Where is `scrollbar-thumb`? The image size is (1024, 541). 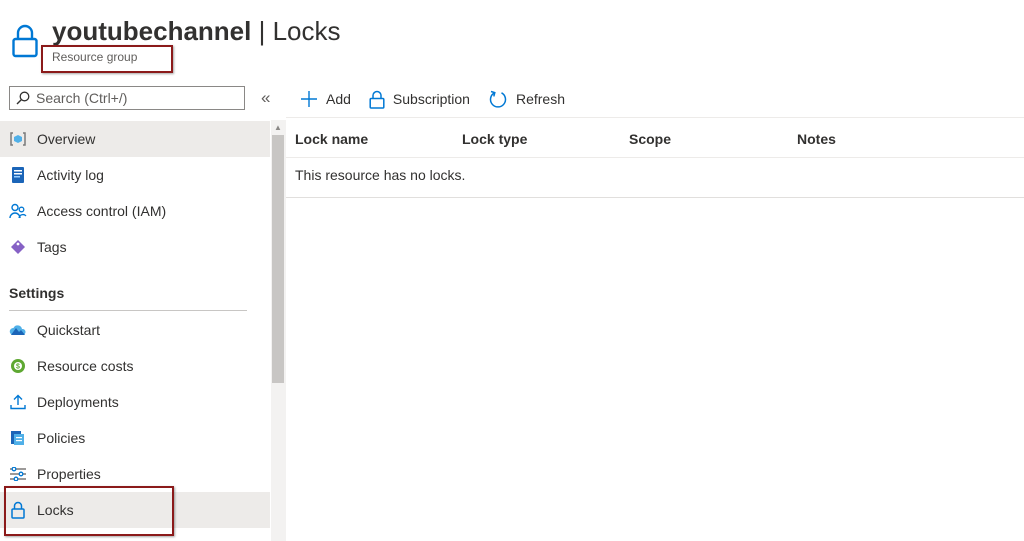 scrollbar-thumb is located at coordinates (278, 259).